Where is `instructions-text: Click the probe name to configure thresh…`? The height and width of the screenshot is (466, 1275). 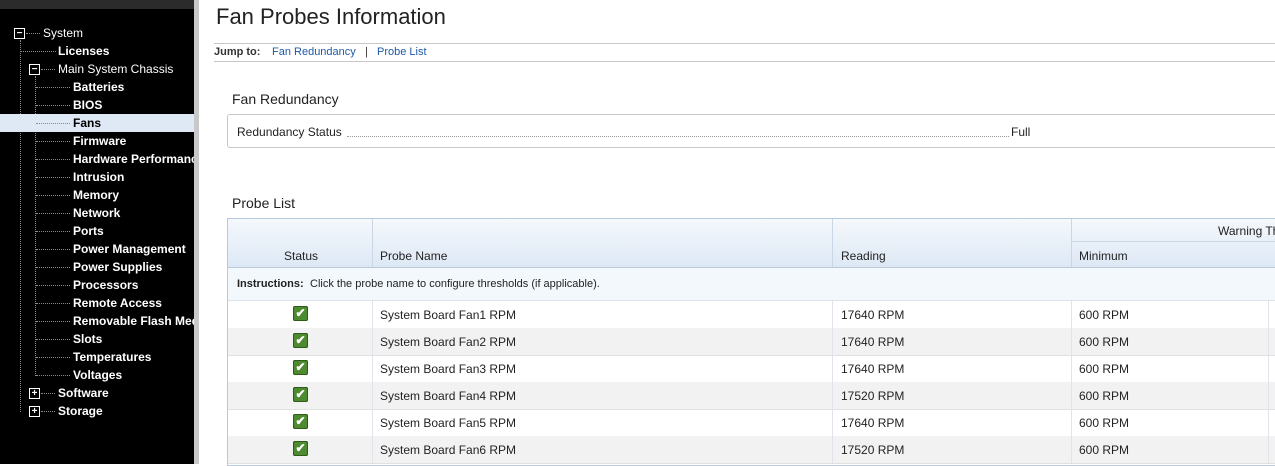
instructions-text: Click the probe name to configure thresh… is located at coordinates (455, 284).